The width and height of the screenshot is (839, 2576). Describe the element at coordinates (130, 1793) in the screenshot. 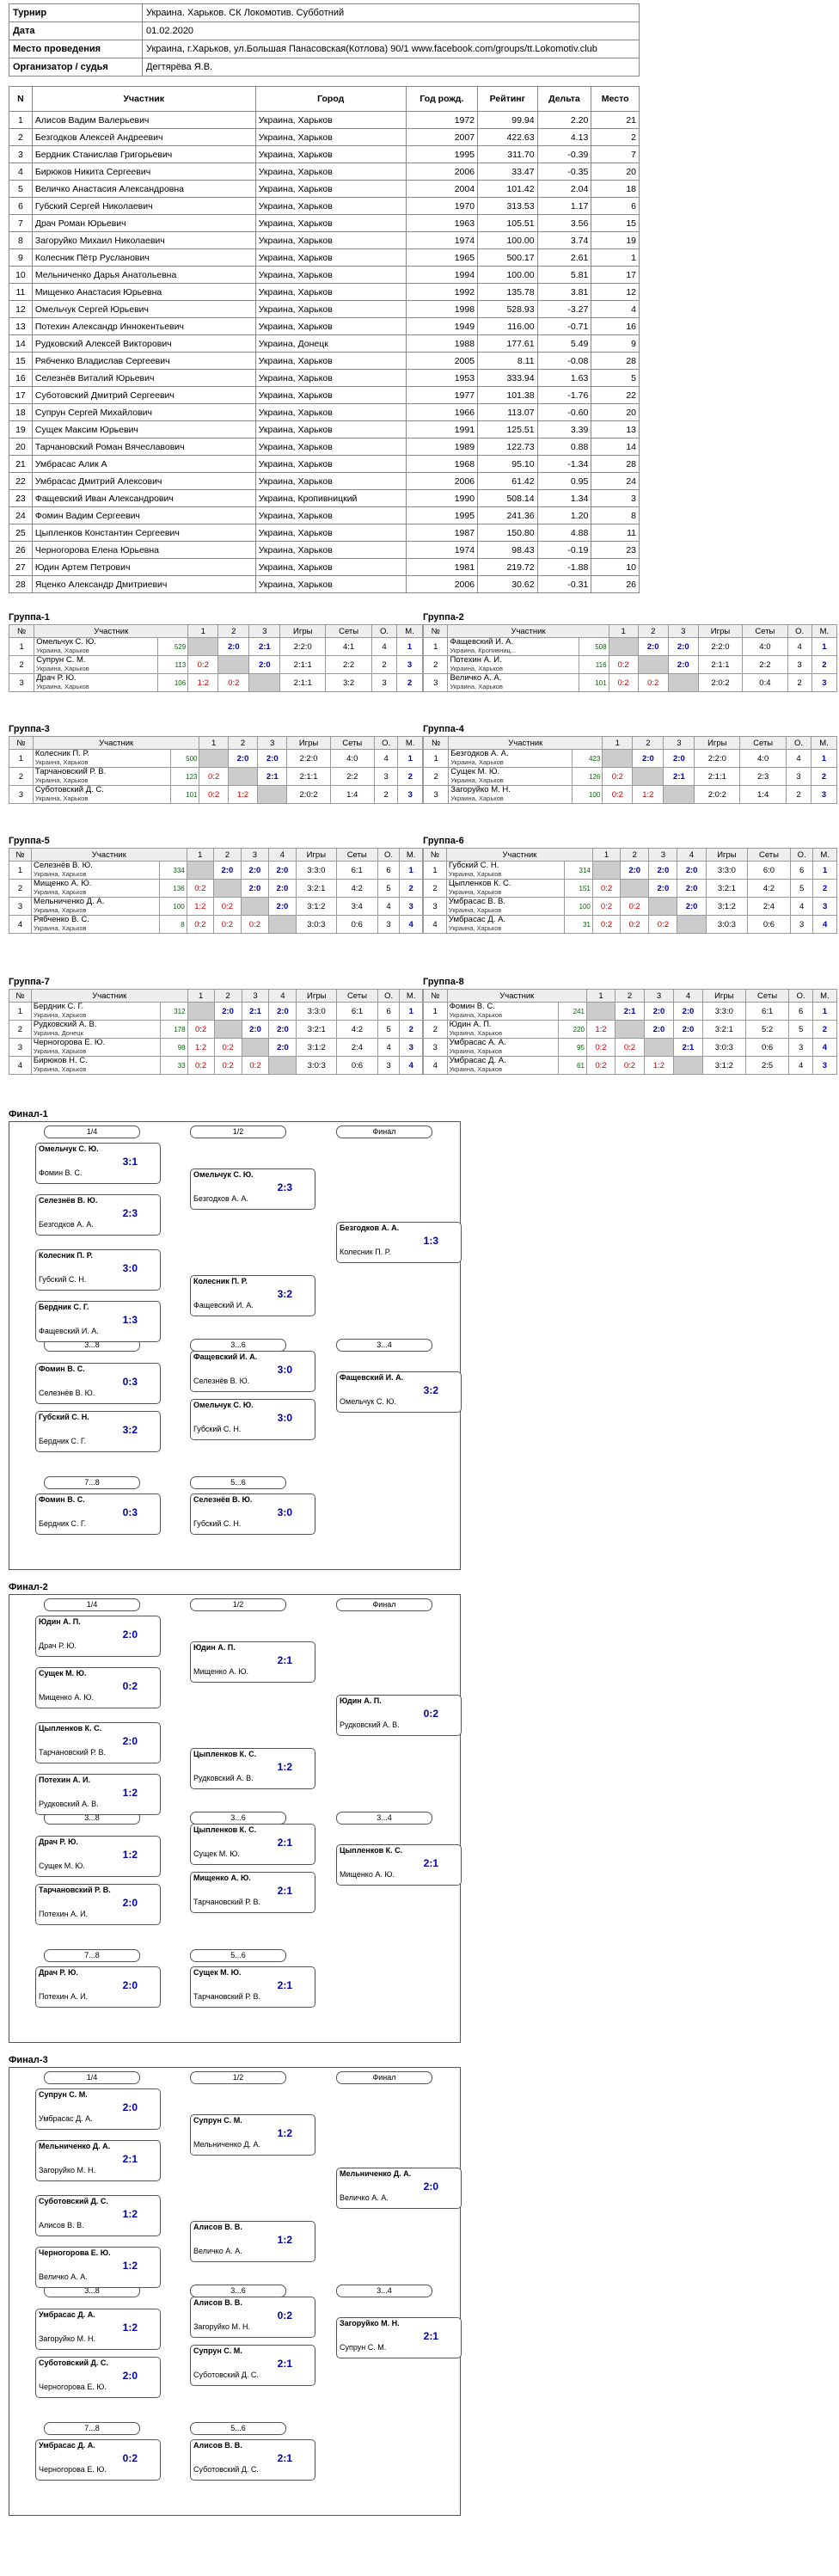

I see `match-score: 1:2` at that location.